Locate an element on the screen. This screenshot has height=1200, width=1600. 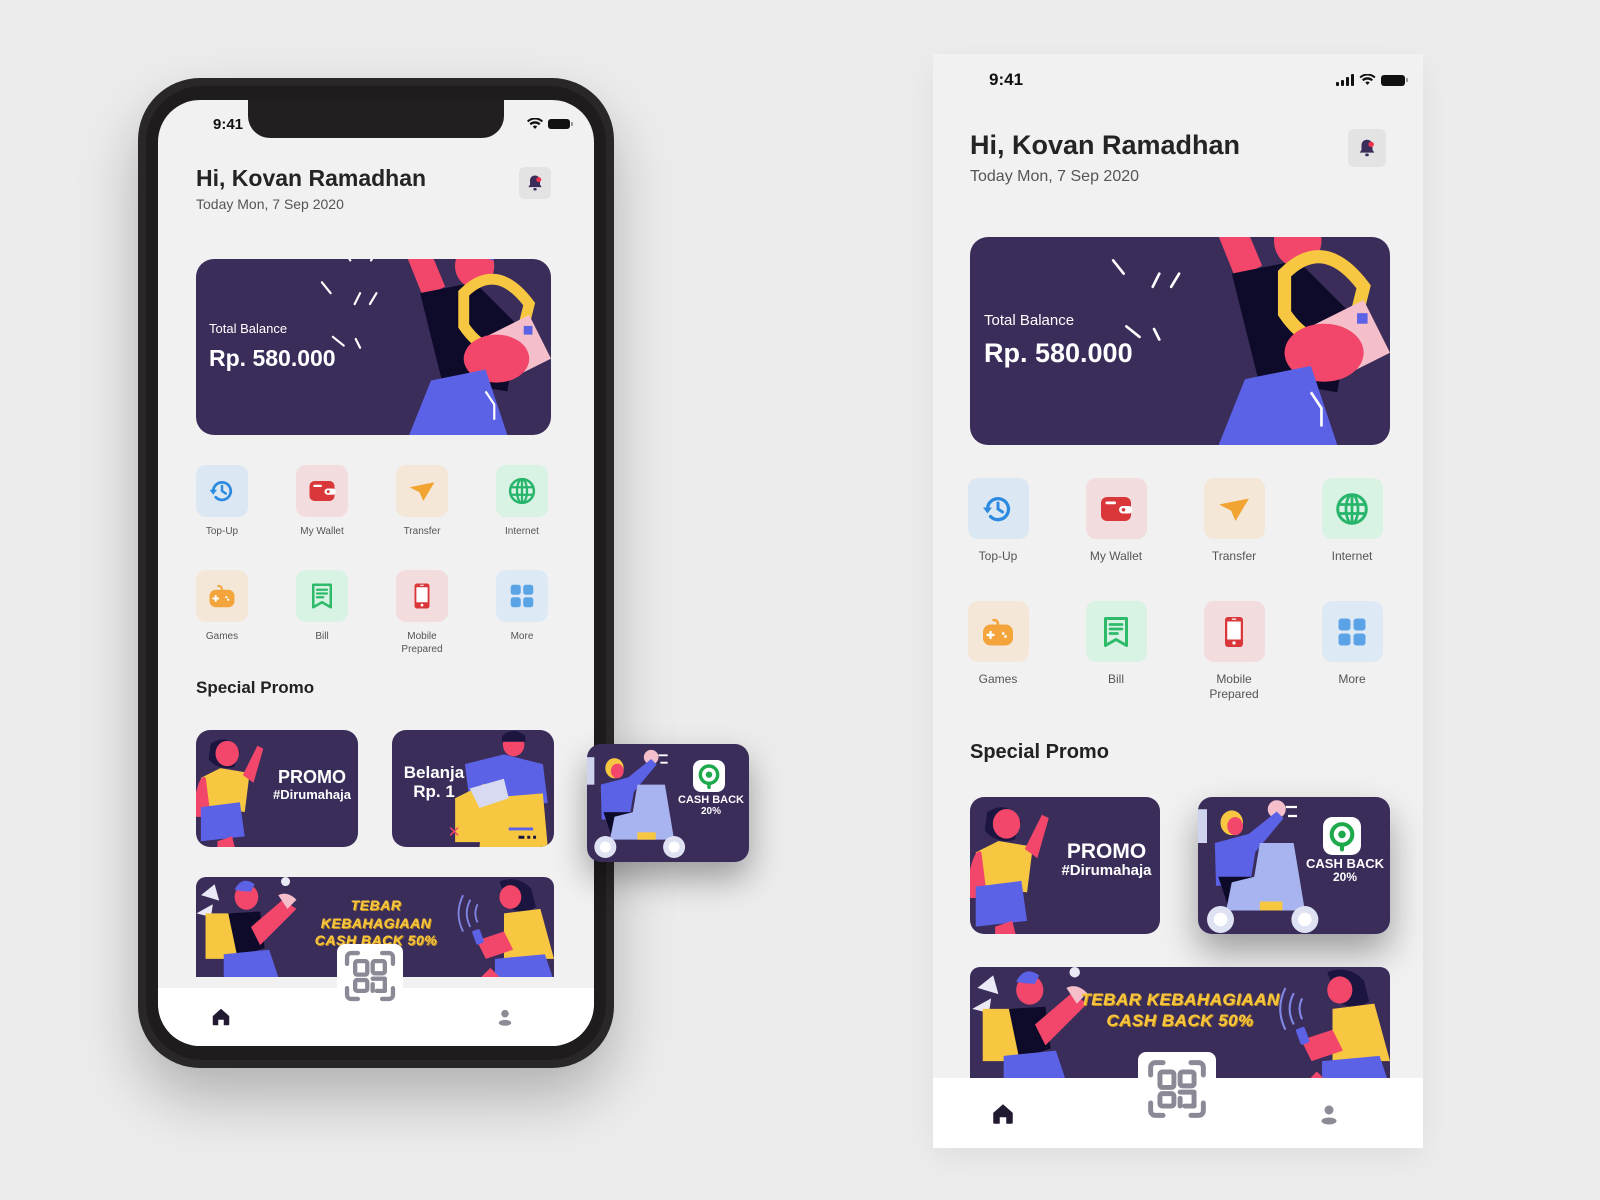
banner-right-illustration is located at coordinates (1332, 1024).